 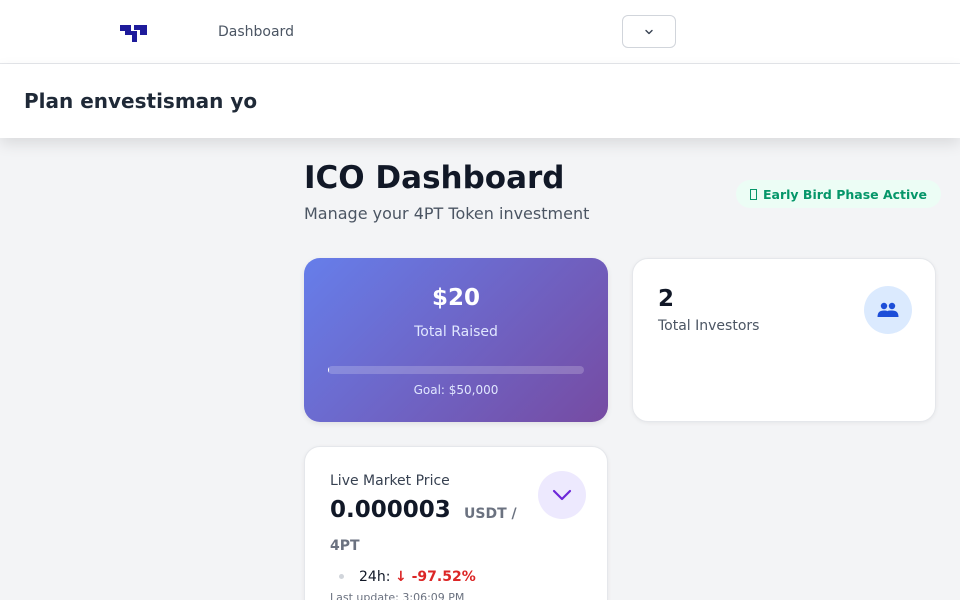 I want to click on dashboard-subtitle: Manage your 4PT Token investment, so click(x=447, y=213).